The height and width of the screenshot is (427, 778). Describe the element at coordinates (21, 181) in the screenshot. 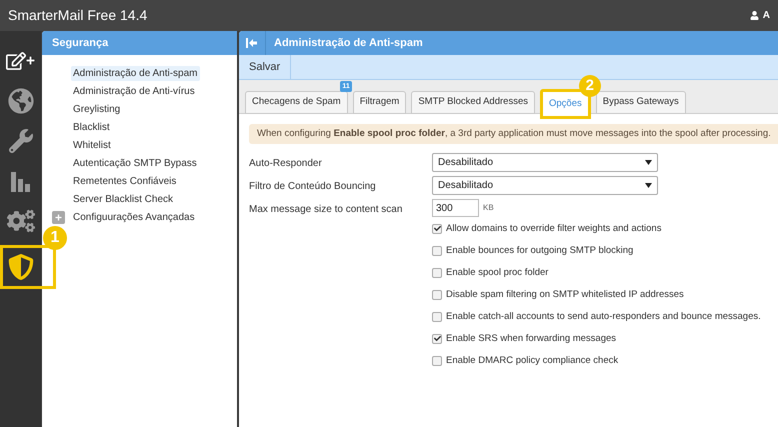

I see `bar-chart-icon` at that location.